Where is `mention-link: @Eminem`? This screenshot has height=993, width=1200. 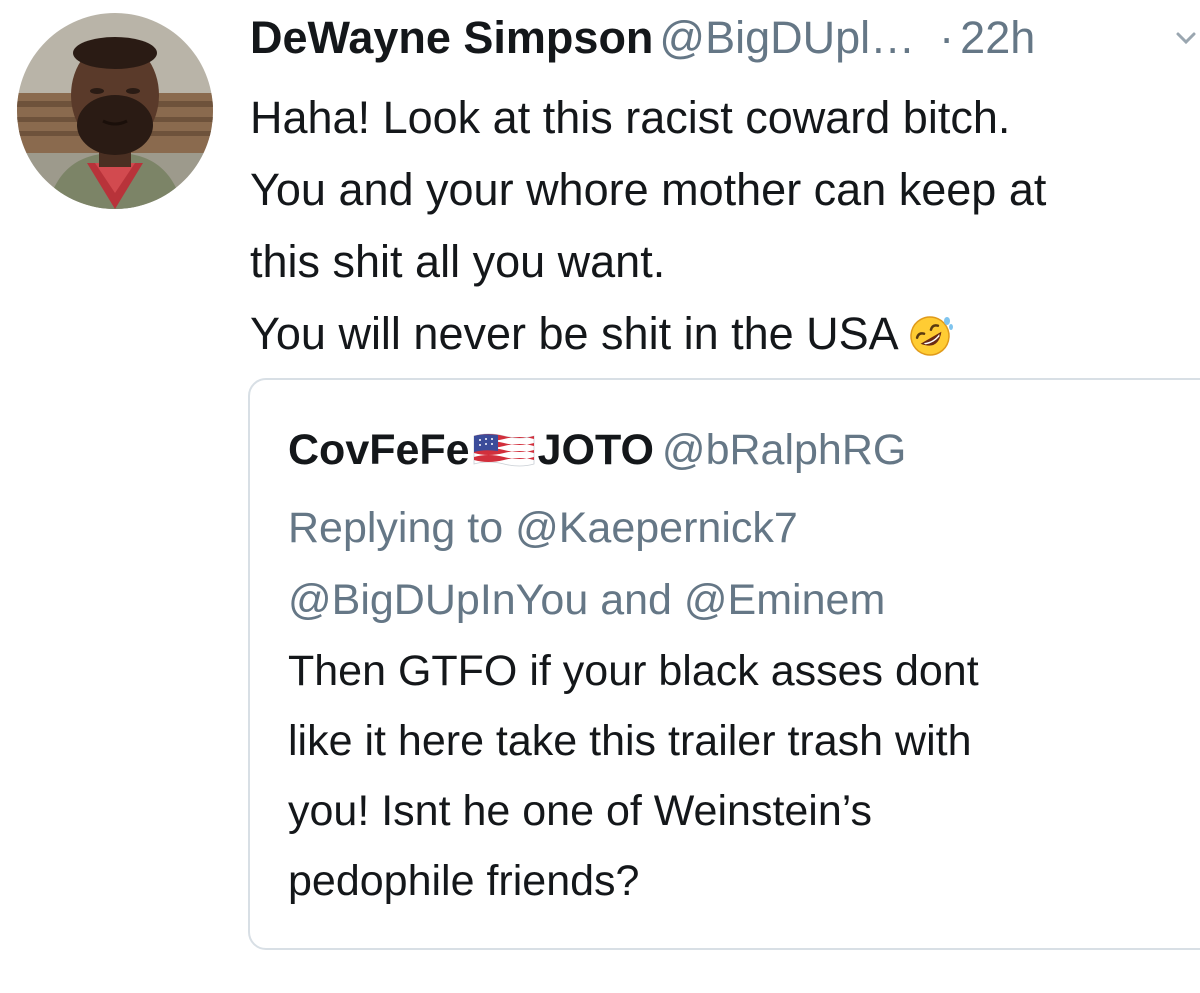
mention-link: @Eminem is located at coordinates (784, 600).